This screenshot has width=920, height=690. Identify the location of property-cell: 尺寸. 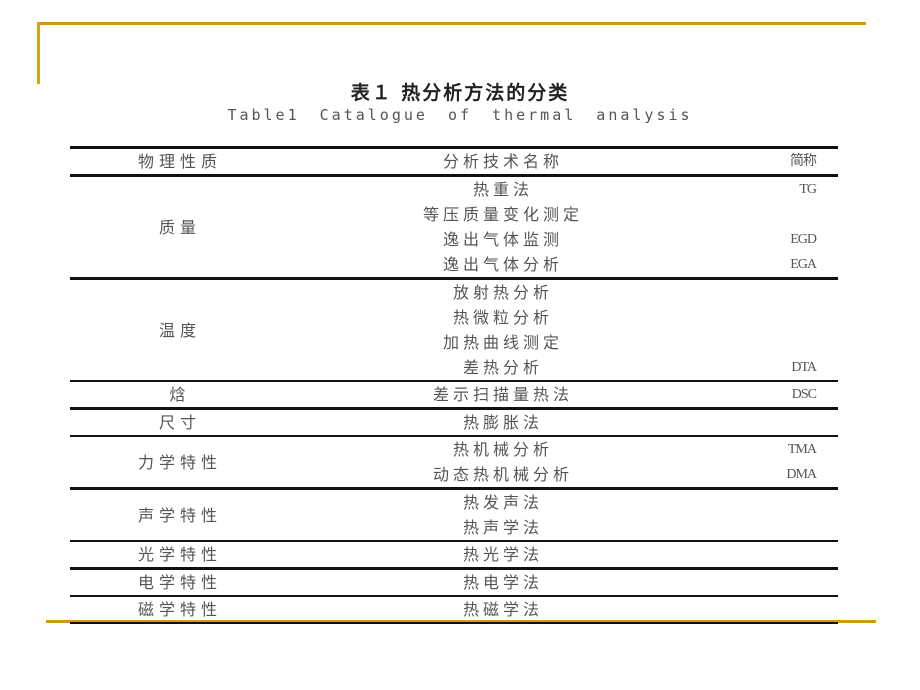
(180, 421).